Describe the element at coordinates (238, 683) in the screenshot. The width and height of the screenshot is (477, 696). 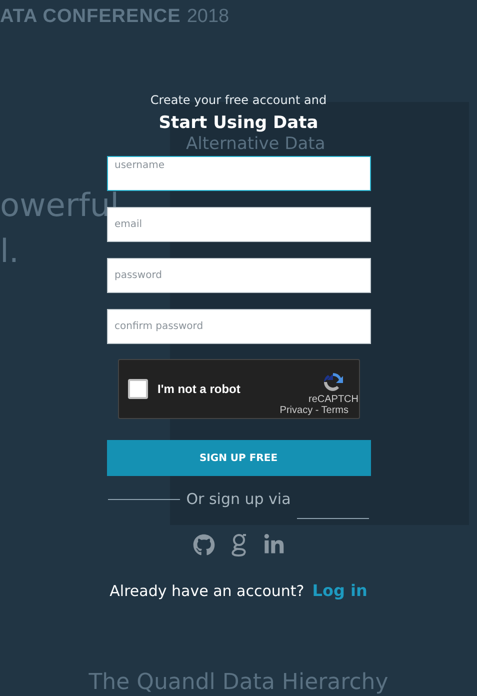
I see `section-heading: The Quandl Data Hierarchy` at that location.